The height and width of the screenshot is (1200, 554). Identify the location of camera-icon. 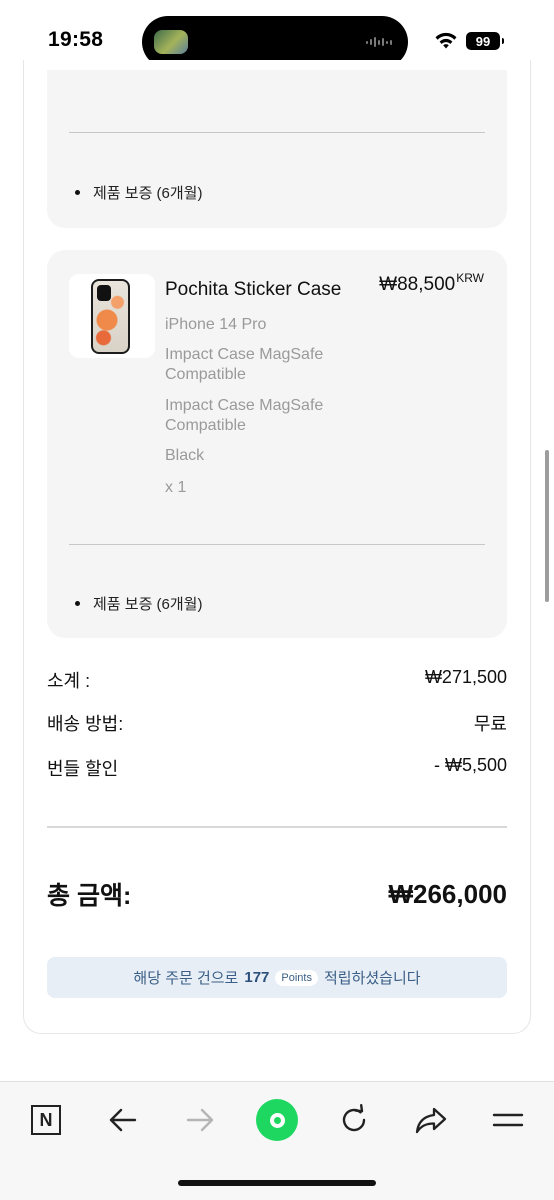
(104, 293).